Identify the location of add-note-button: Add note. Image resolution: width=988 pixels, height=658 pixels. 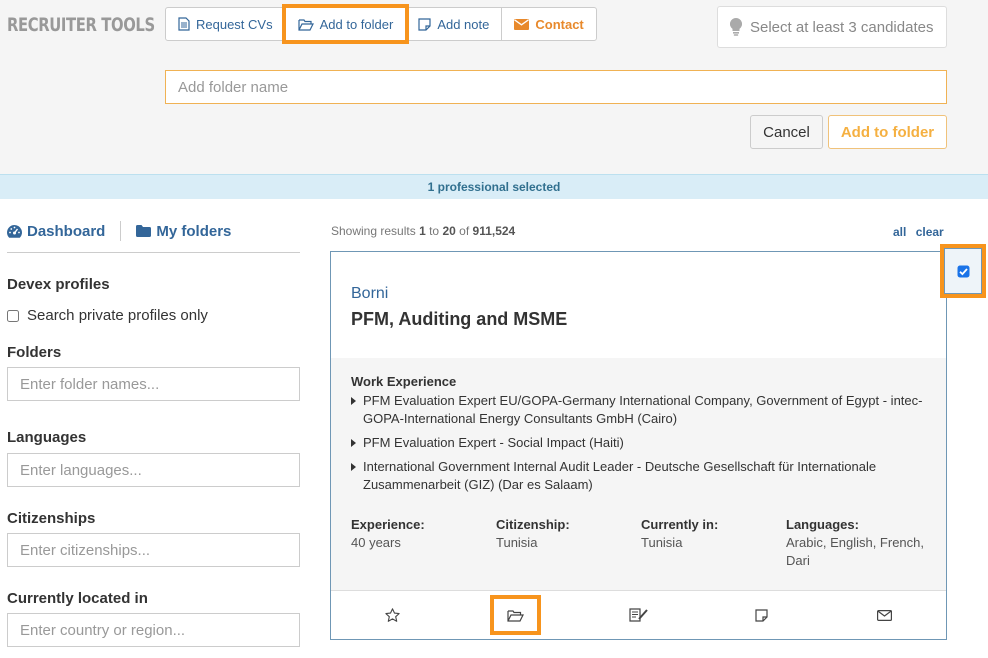
(454, 24).